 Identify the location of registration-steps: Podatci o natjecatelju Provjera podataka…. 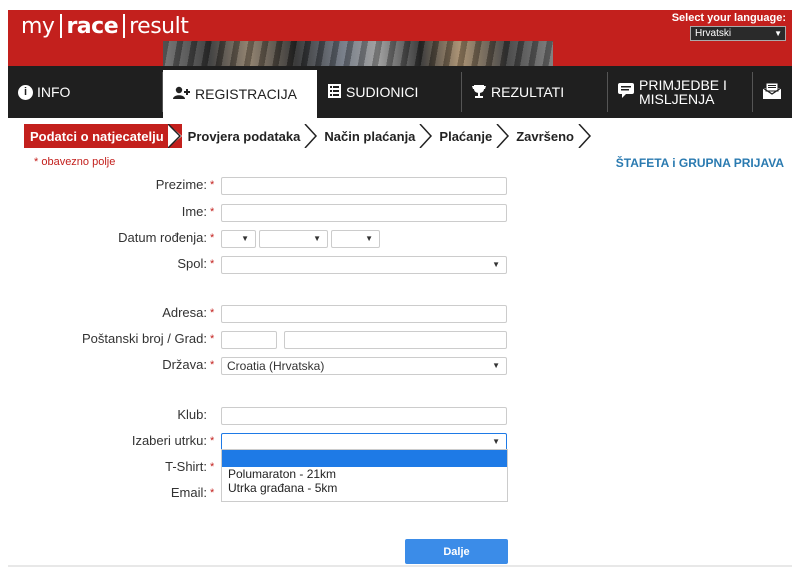
(308, 136).